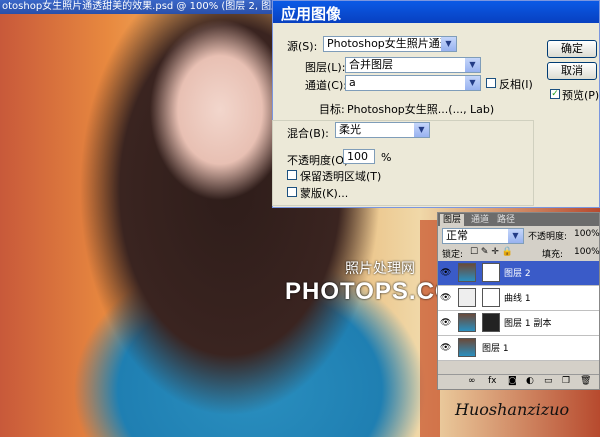  Describe the element at coordinates (548, 237) in the screenshot. I see `layer-opacity-label: 不透明度:` at that location.